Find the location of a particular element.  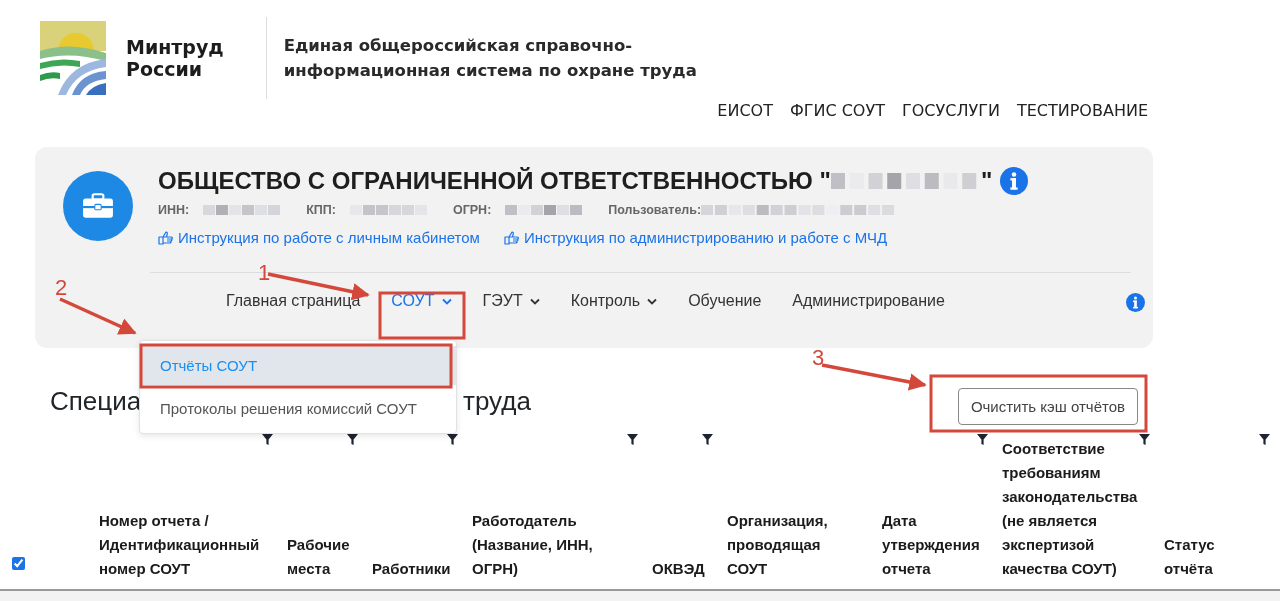

select-all-checkbox is located at coordinates (18, 563).